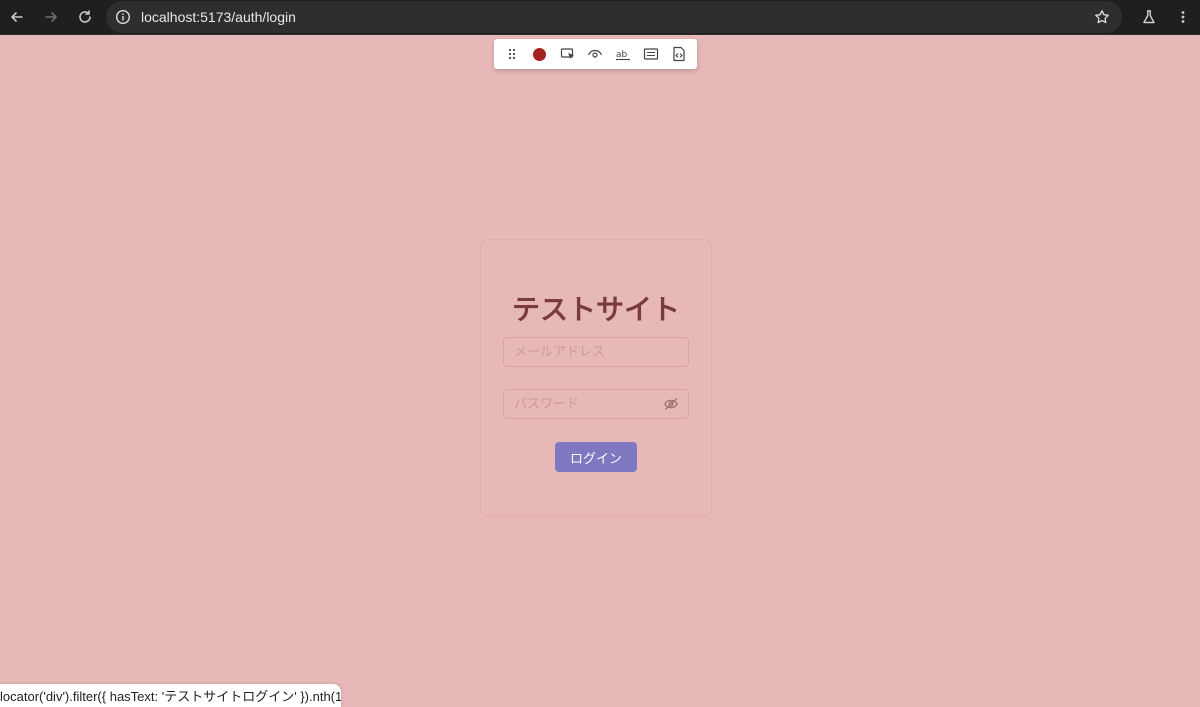 This screenshot has width=1200, height=707. I want to click on flask-icon, so click(1149, 17).